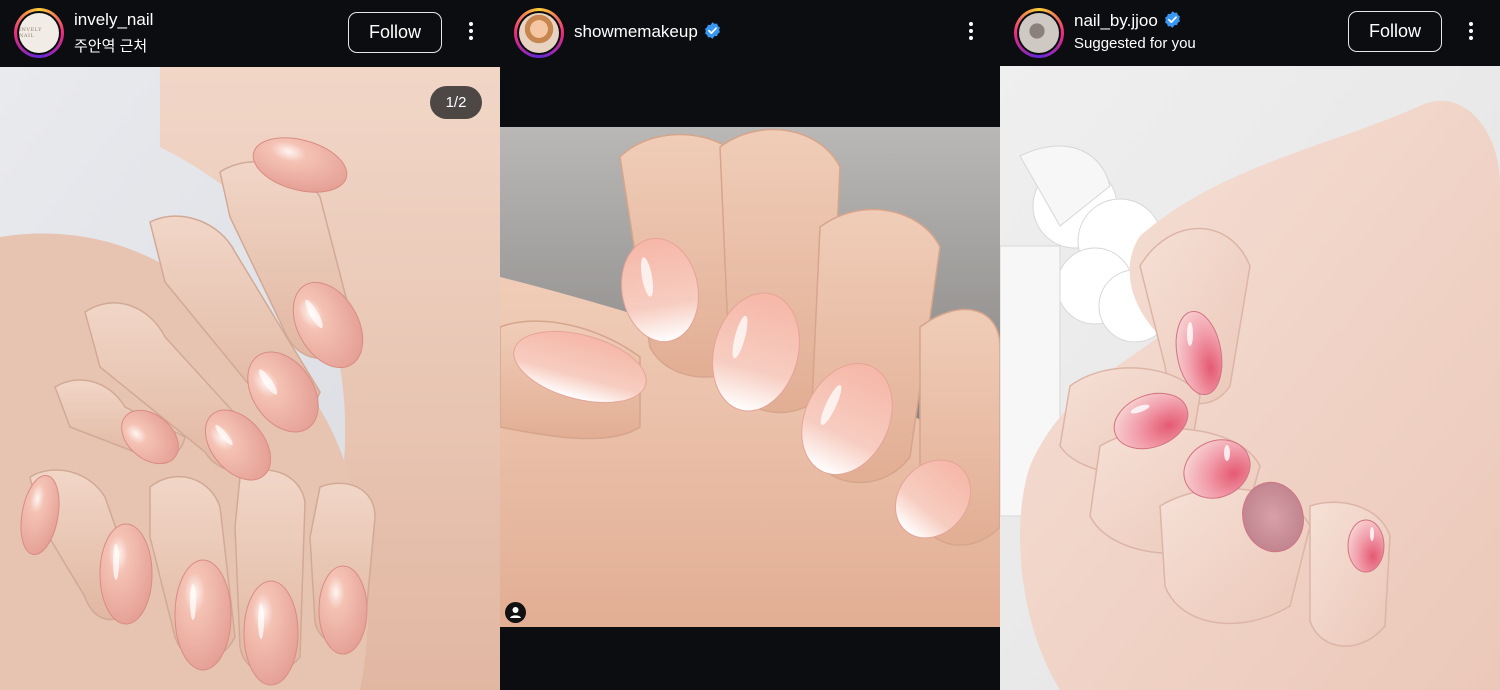 The height and width of the screenshot is (690, 1500). I want to click on username: nail_by.jjoo, so click(1116, 20).